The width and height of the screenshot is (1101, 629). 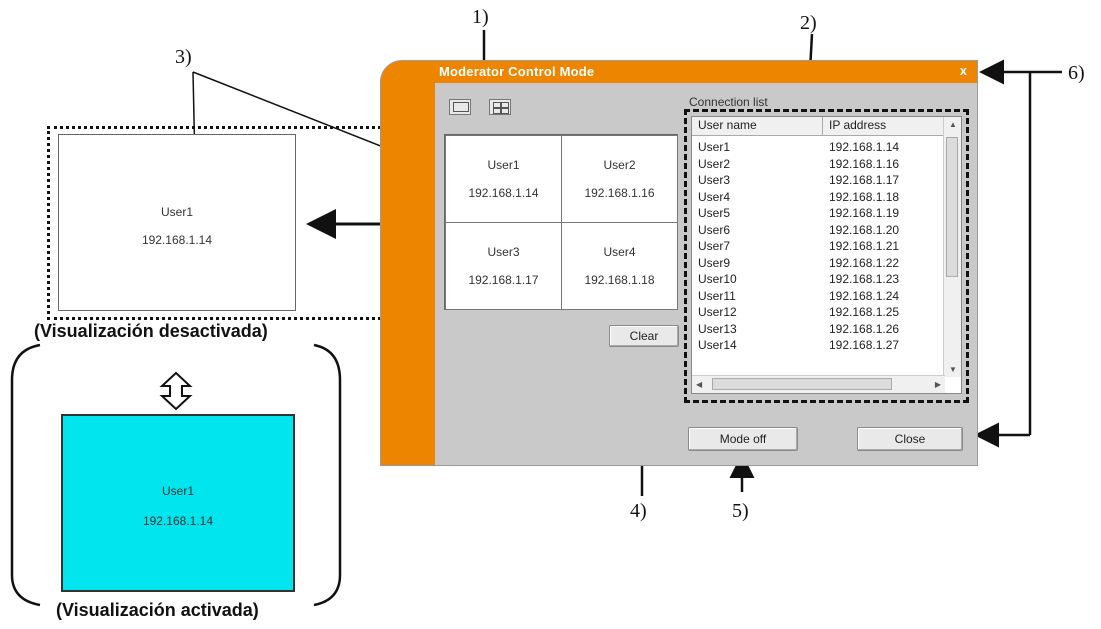 What do you see at coordinates (910, 439) in the screenshot?
I see `close-button: Close` at bounding box center [910, 439].